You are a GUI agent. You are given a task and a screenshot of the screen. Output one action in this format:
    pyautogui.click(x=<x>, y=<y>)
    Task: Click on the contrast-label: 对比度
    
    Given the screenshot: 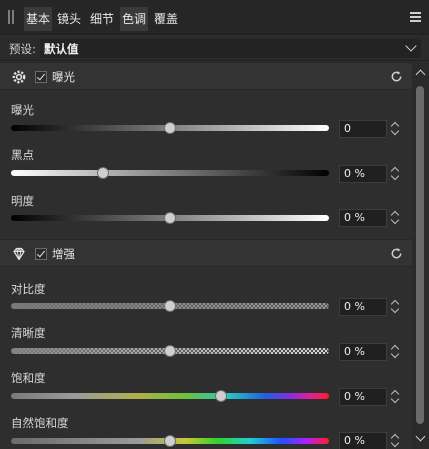 What is the action you would take?
    pyautogui.click(x=28, y=289)
    